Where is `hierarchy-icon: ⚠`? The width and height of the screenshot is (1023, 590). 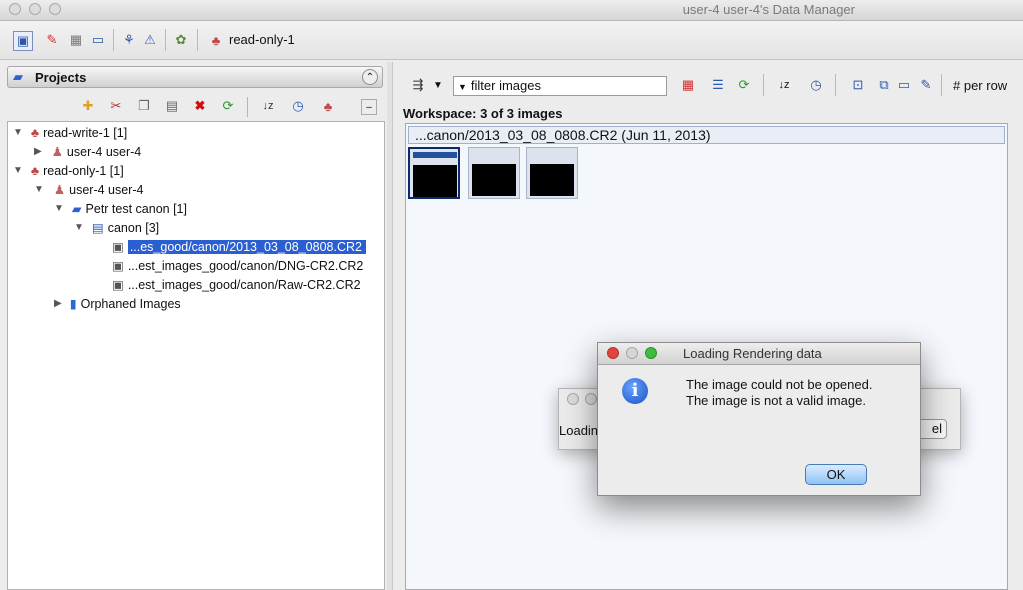
hierarchy-icon: ⚠ is located at coordinates (150, 40).